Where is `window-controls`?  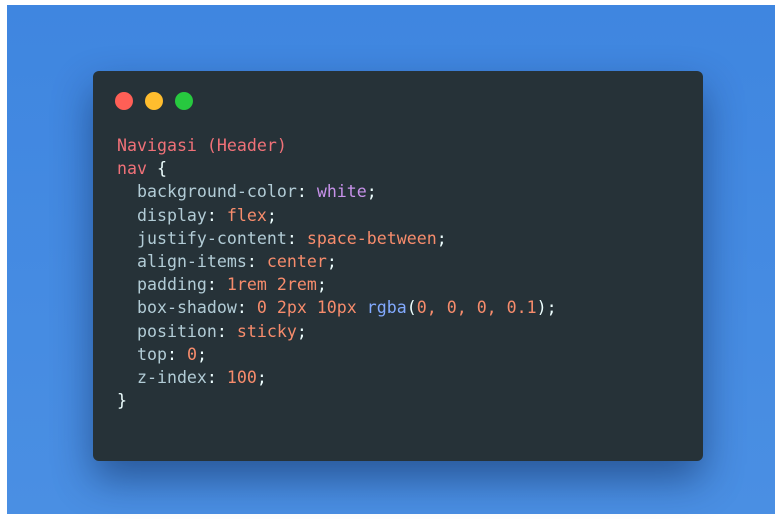
window-controls is located at coordinates (154, 101).